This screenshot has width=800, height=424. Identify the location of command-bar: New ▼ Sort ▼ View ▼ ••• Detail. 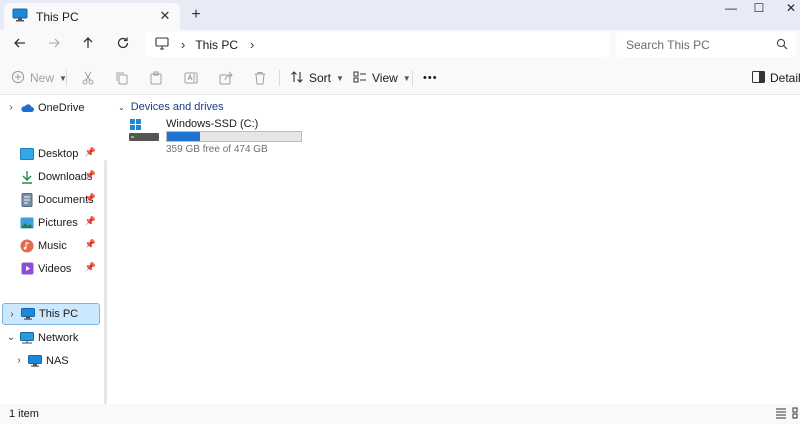
(400, 77).